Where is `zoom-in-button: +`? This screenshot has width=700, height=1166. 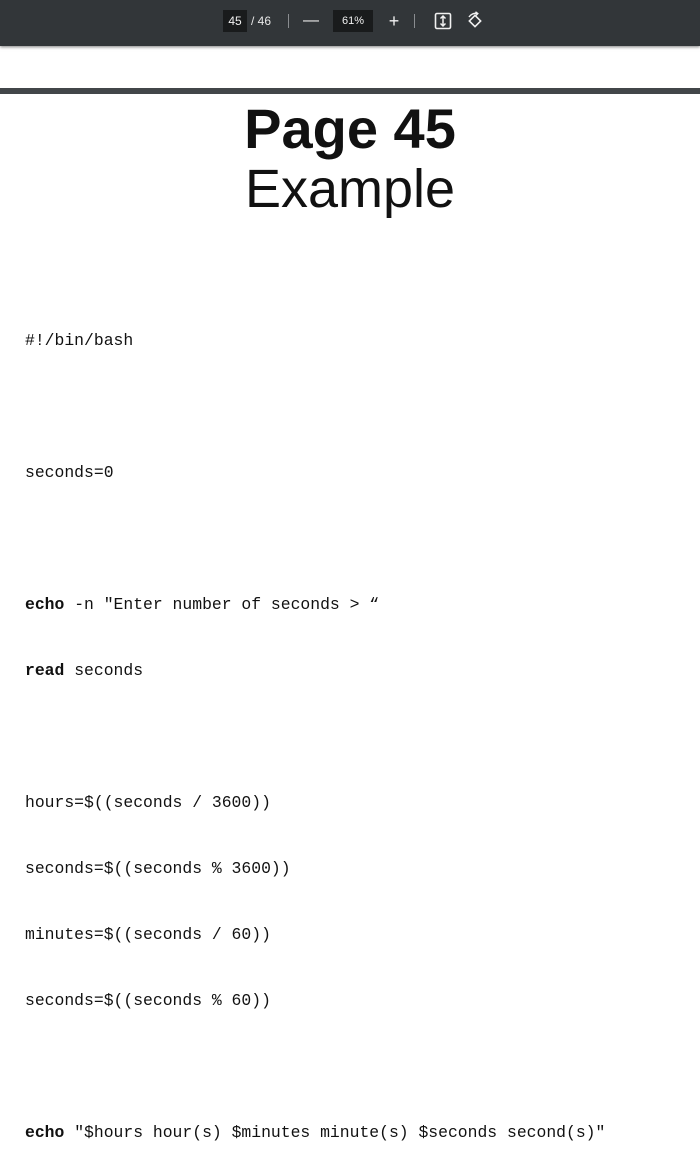 zoom-in-button: + is located at coordinates (394, 21).